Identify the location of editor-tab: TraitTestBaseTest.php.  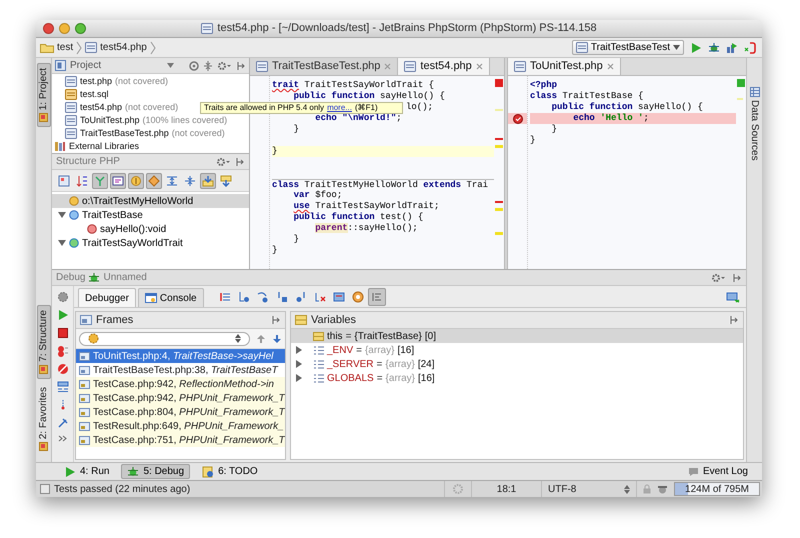
(324, 66).